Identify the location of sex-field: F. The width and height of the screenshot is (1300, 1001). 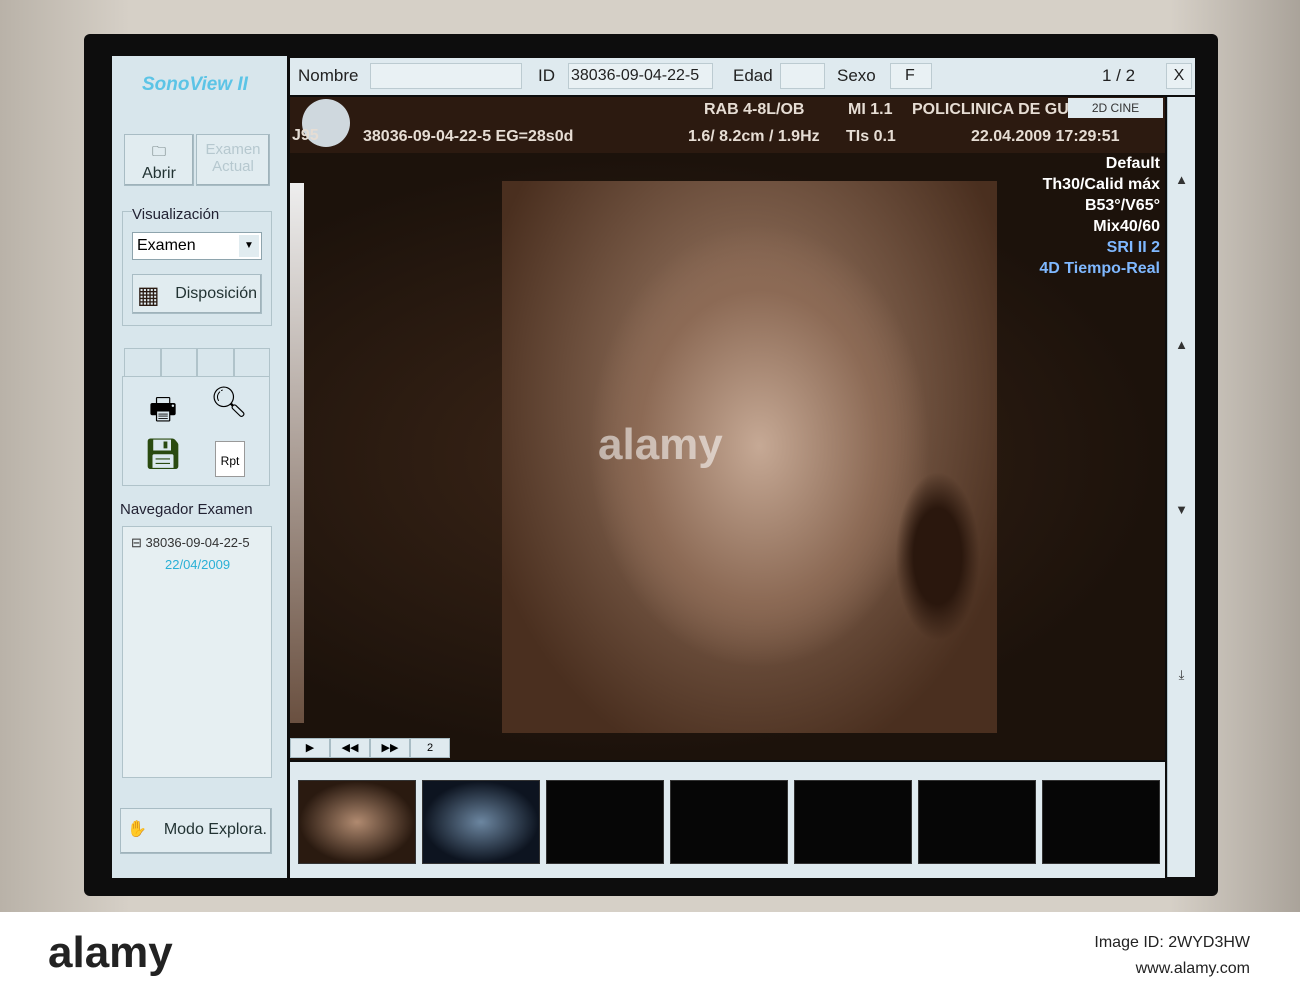
(911, 76).